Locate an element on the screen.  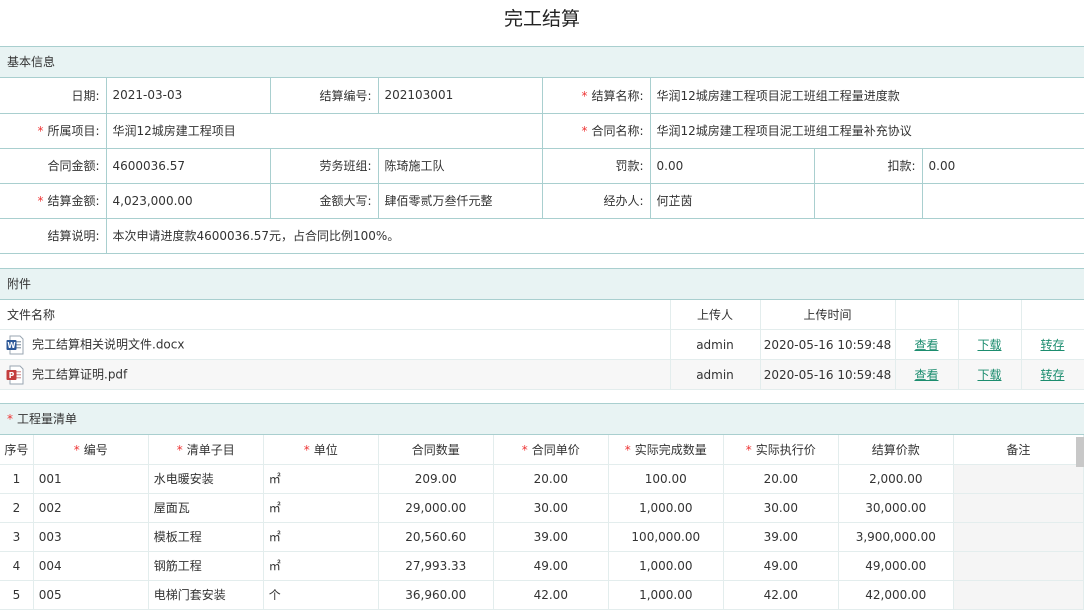
row-actual-qty: 100,000.00 is located at coordinates (666, 537).